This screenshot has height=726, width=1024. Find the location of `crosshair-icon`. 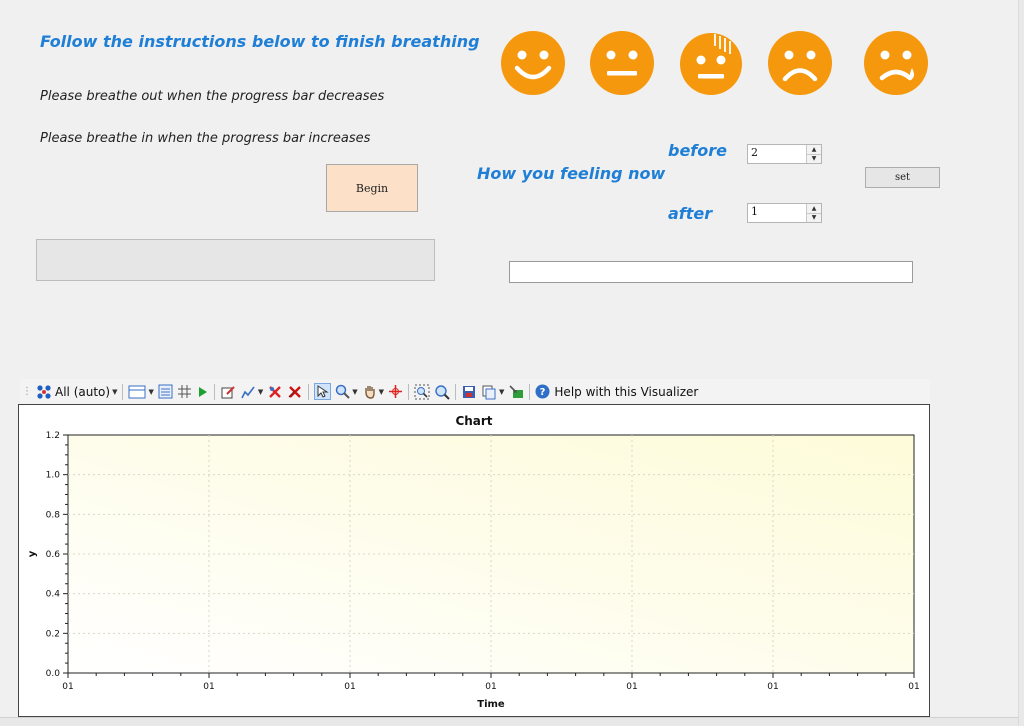

crosshair-icon is located at coordinates (396, 391).